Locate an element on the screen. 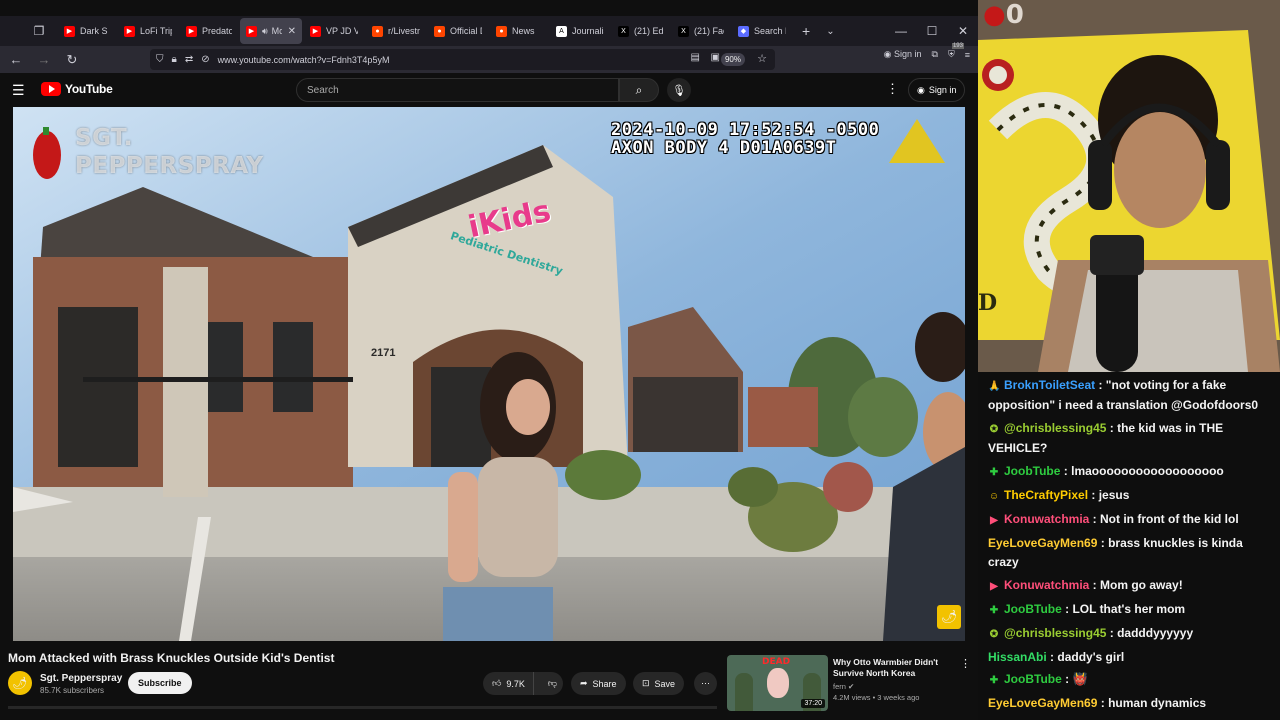  like-button: 👍︎ 9.7K is located at coordinates (508, 683).